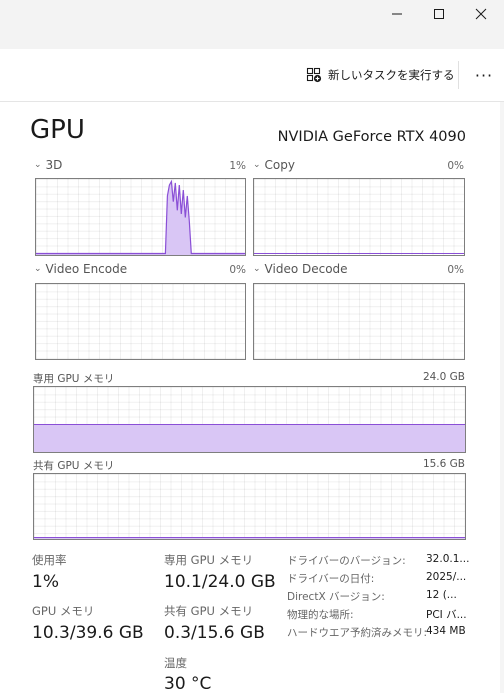 This screenshot has width=504, height=694. I want to click on shared-memory-graph-max: 15.6 GB, so click(443, 464).